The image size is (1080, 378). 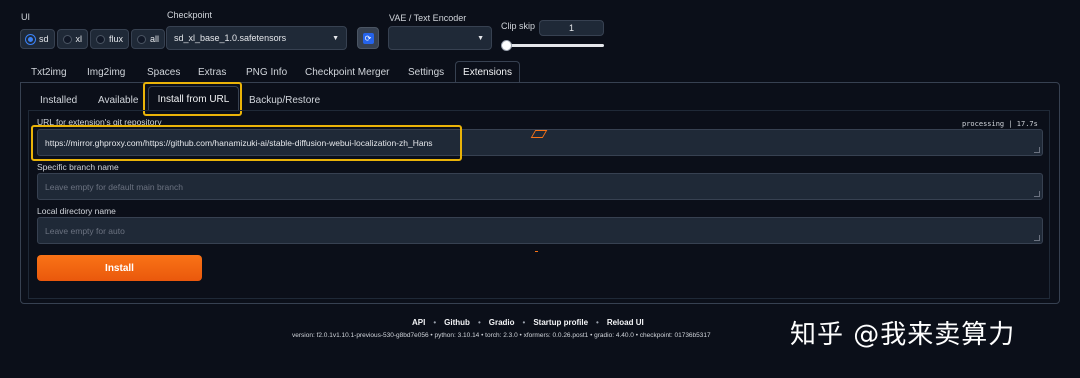 What do you see at coordinates (506, 45) in the screenshot?
I see `clip-skip-slider-knob` at bounding box center [506, 45].